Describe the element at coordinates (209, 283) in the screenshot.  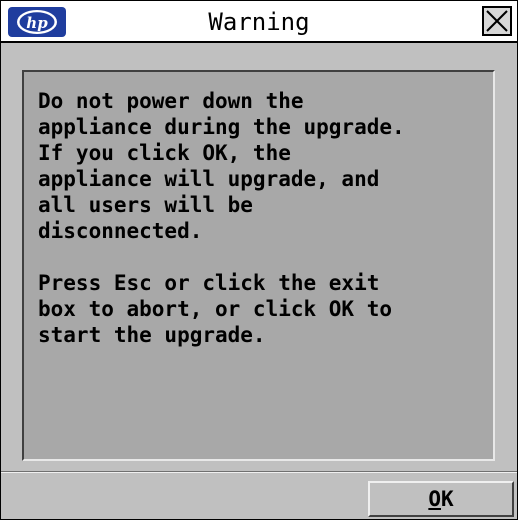
I see `message-line: Press Esc or click the exit` at that location.